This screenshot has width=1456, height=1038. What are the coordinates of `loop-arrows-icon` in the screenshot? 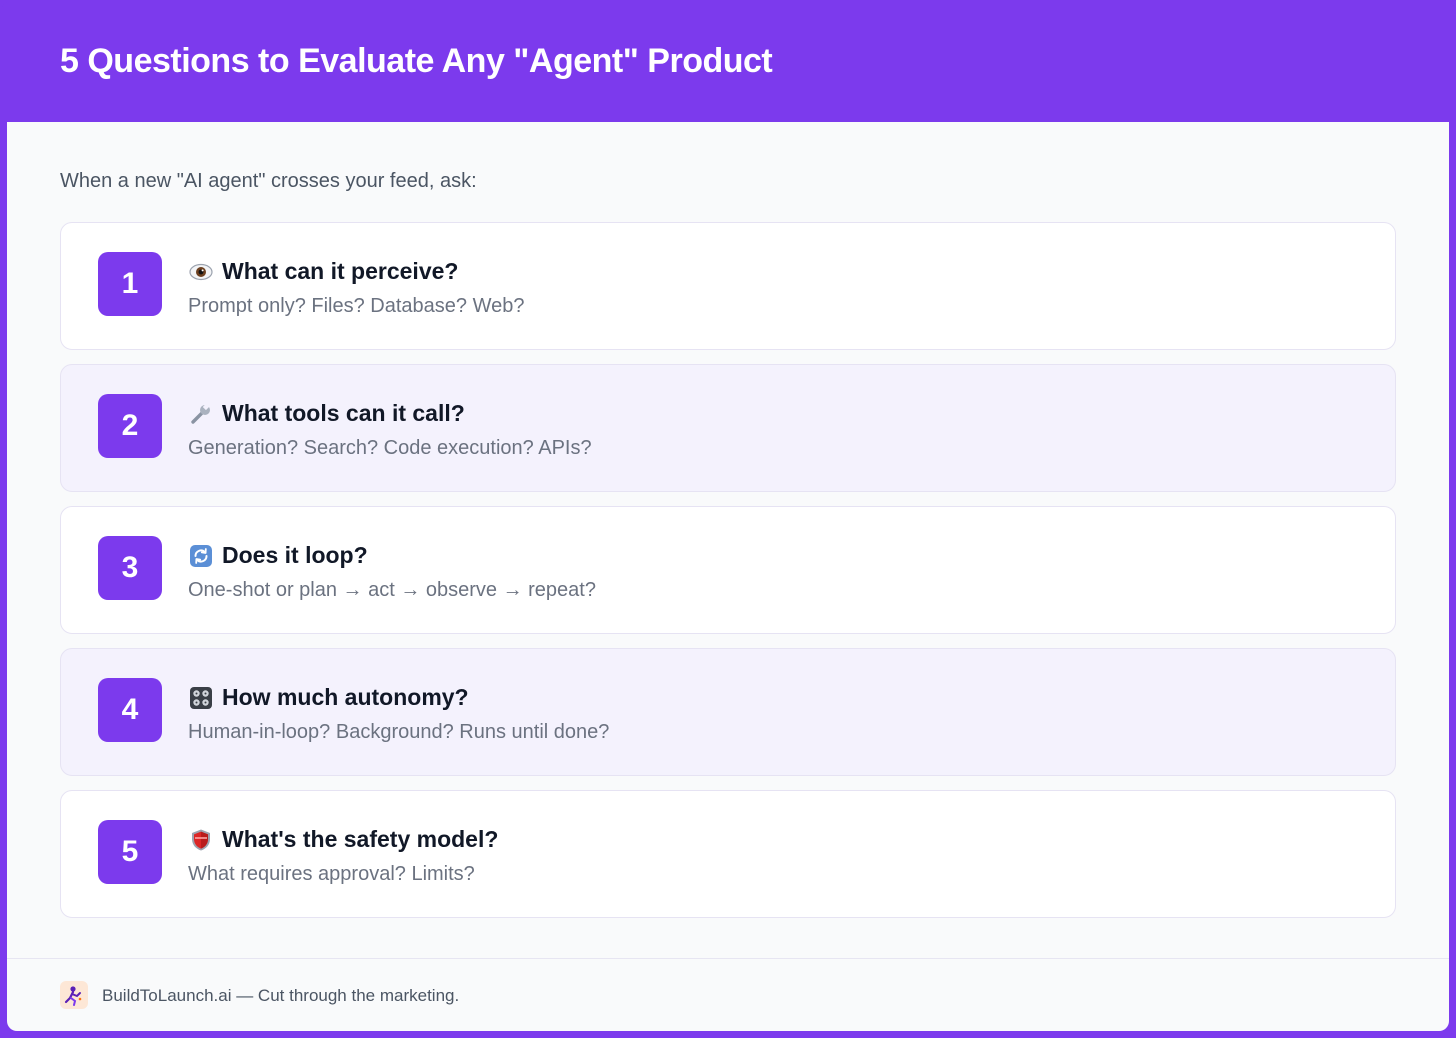 It's located at (201, 556).